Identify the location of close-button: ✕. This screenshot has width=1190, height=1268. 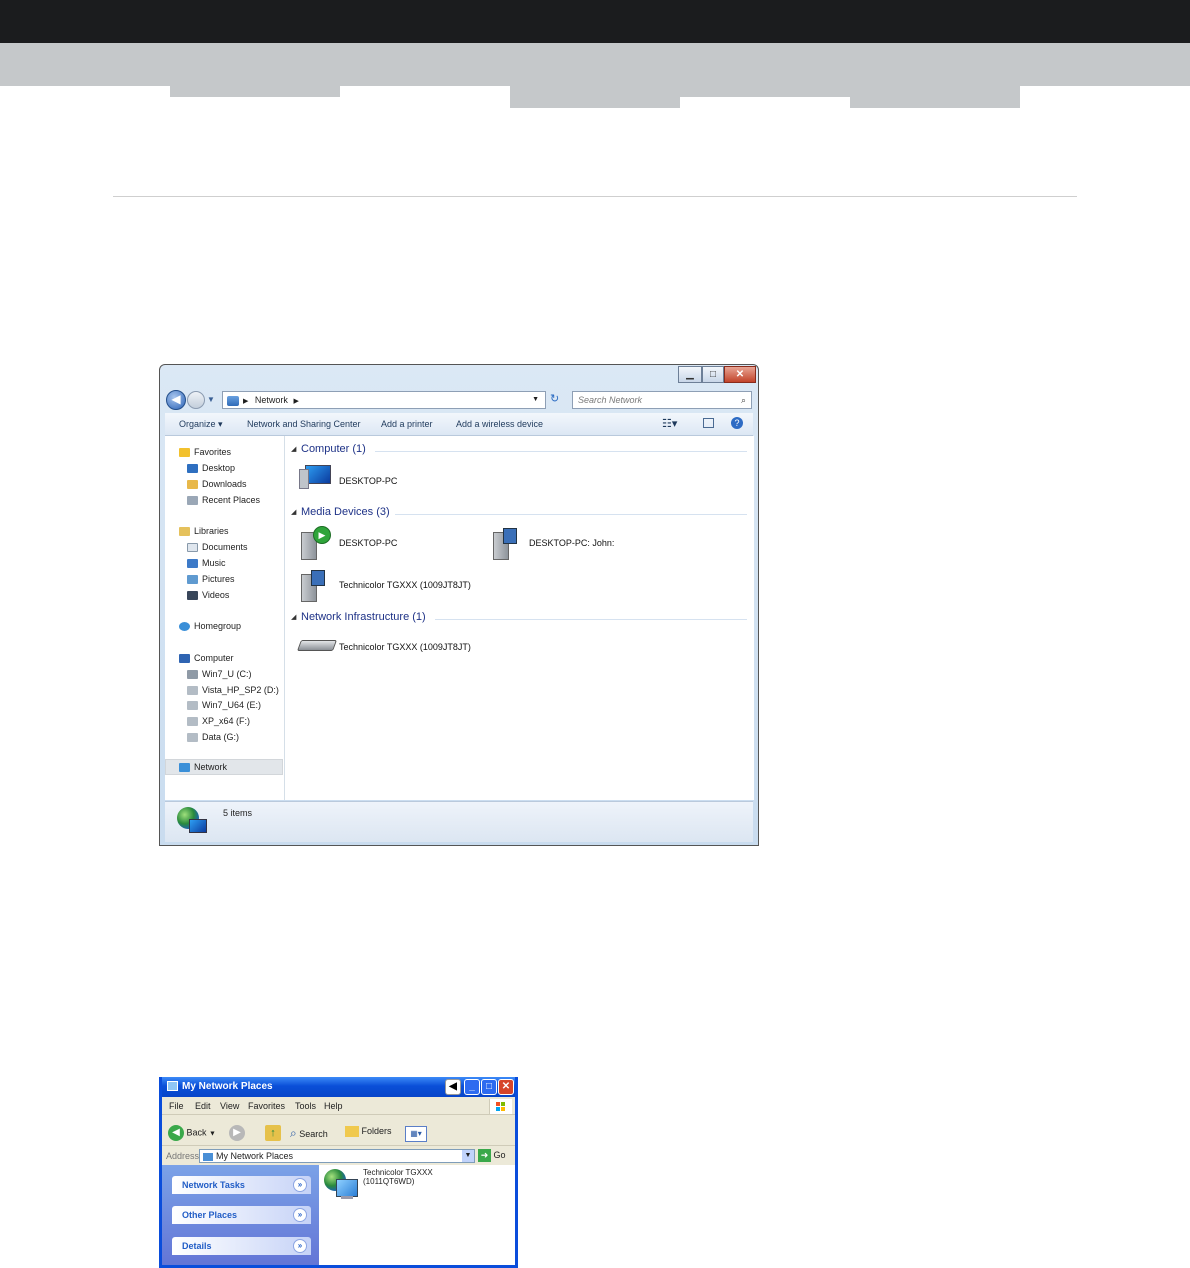
(740, 374).